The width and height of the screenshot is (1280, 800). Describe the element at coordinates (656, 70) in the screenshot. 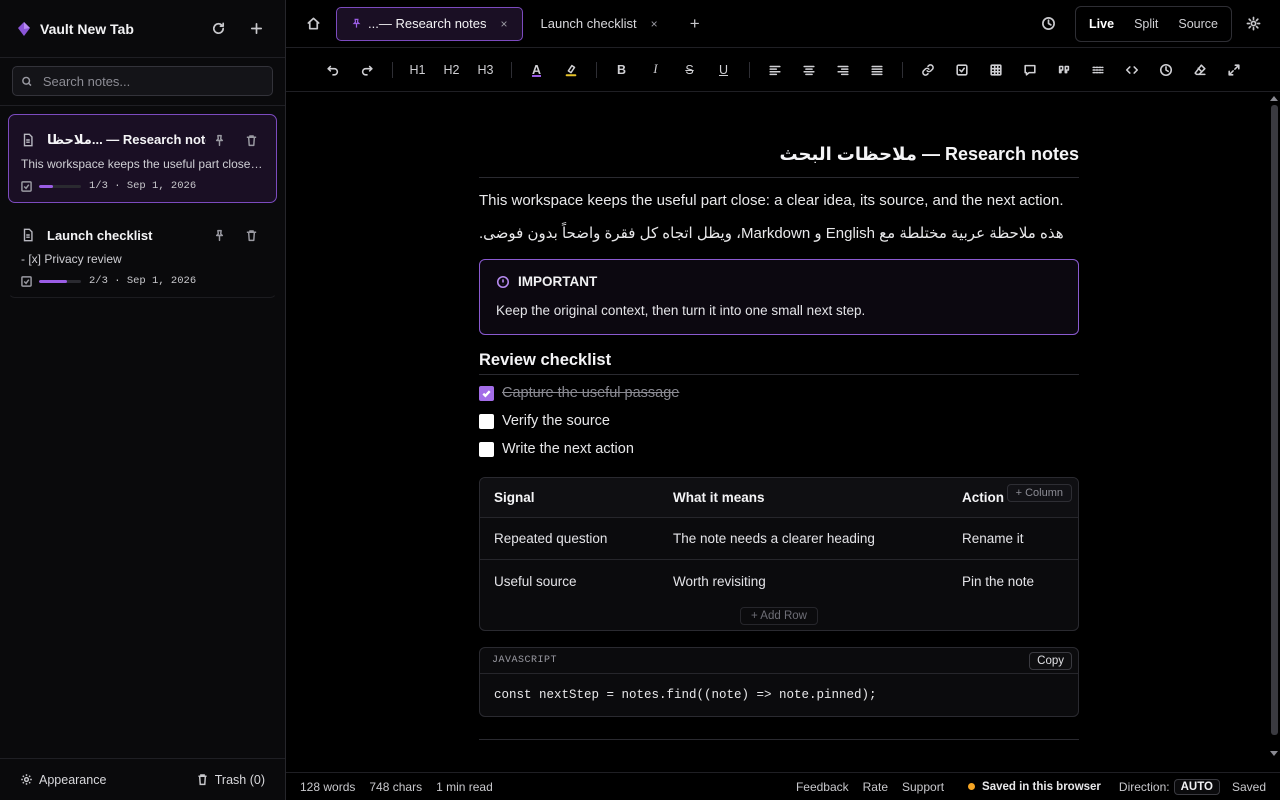

I see `italic-button: I` at that location.